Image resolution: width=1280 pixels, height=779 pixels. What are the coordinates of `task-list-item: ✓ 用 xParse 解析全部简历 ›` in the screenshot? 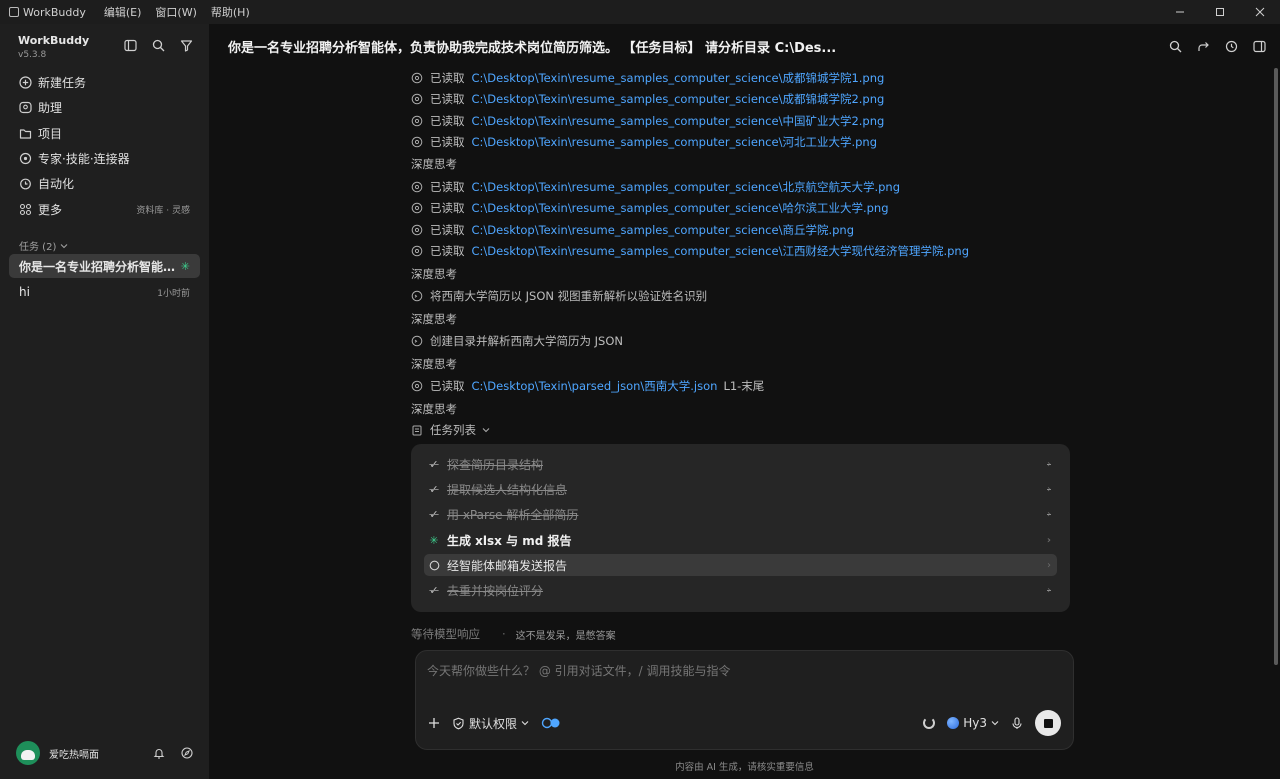 It's located at (740, 514).